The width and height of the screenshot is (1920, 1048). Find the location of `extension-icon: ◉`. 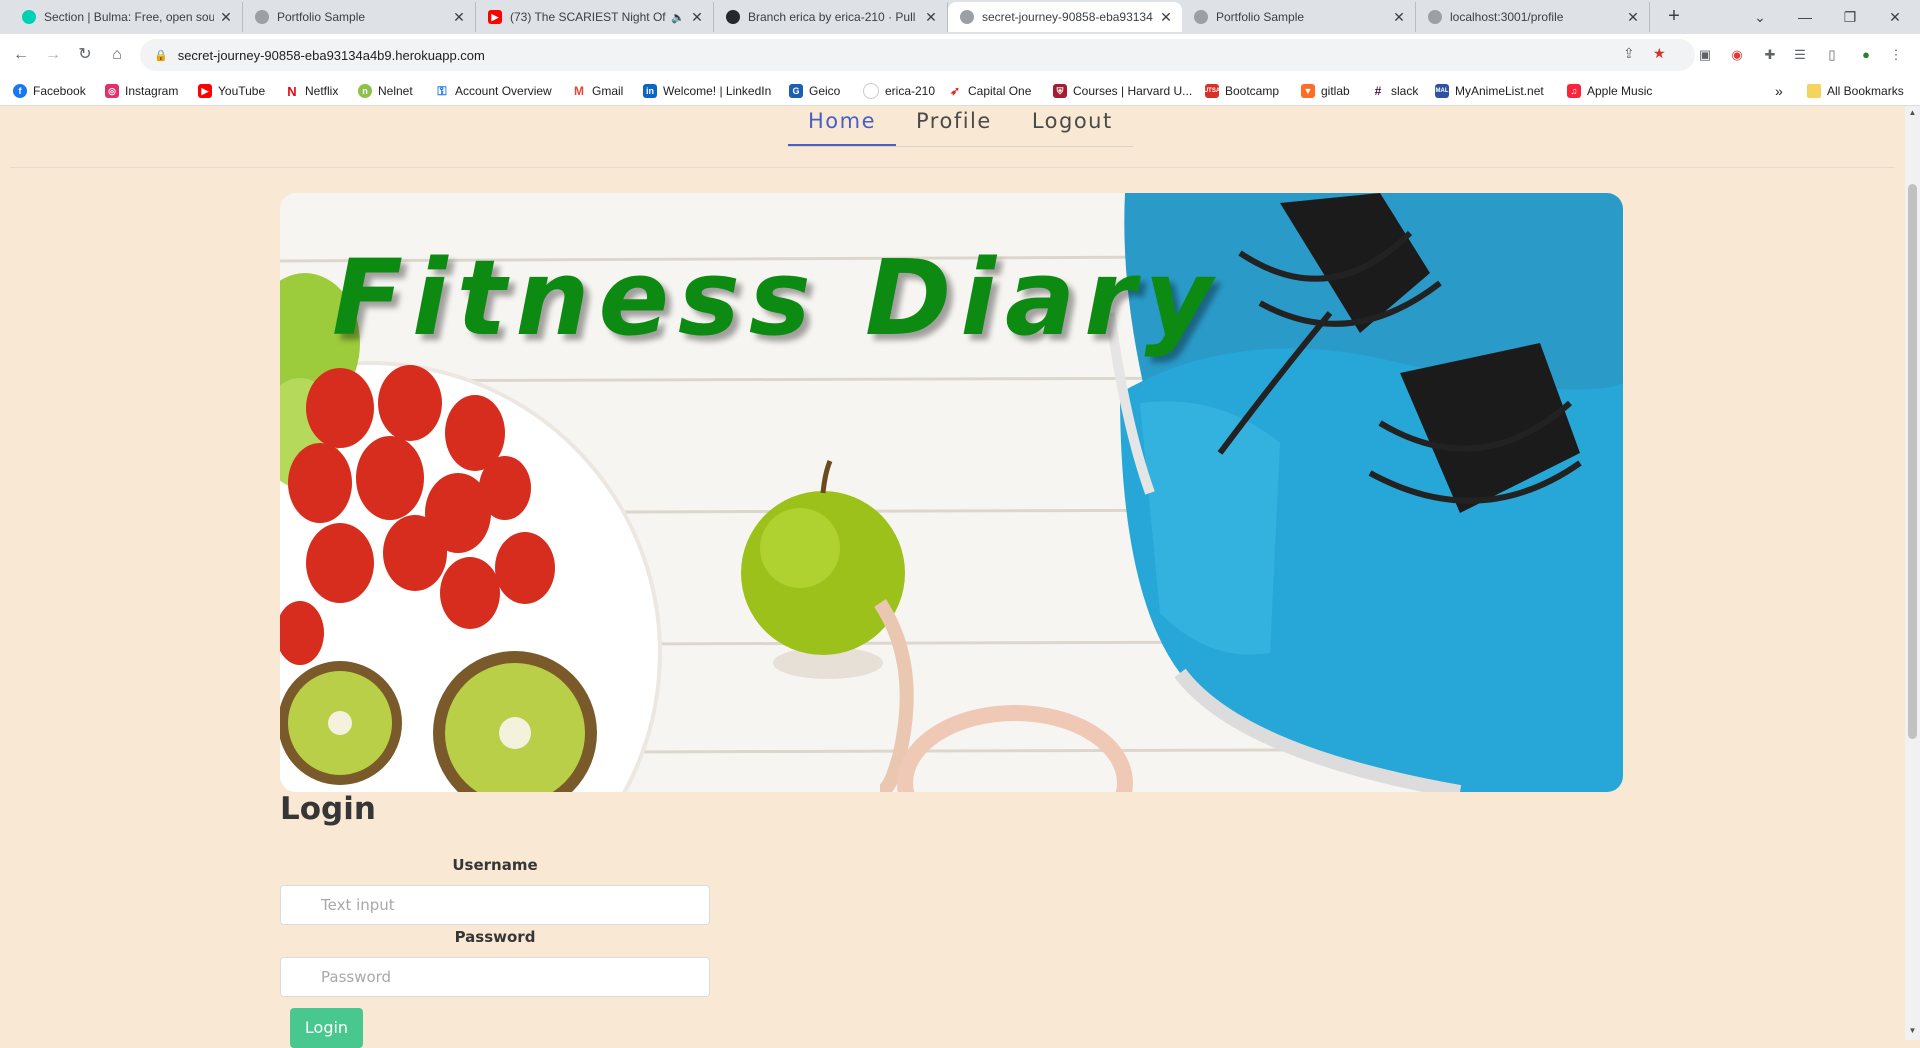

extension-icon: ◉ is located at coordinates (1737, 55).